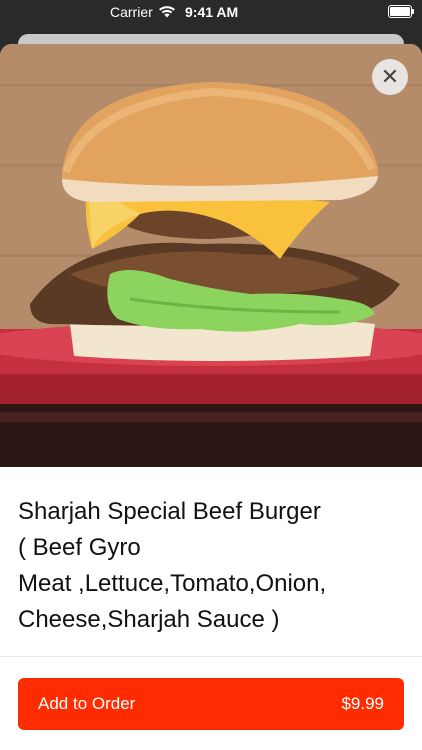 This screenshot has height=750, width=422. What do you see at coordinates (211, 704) in the screenshot?
I see `add-to-order-button: Add to Order $9.99` at bounding box center [211, 704].